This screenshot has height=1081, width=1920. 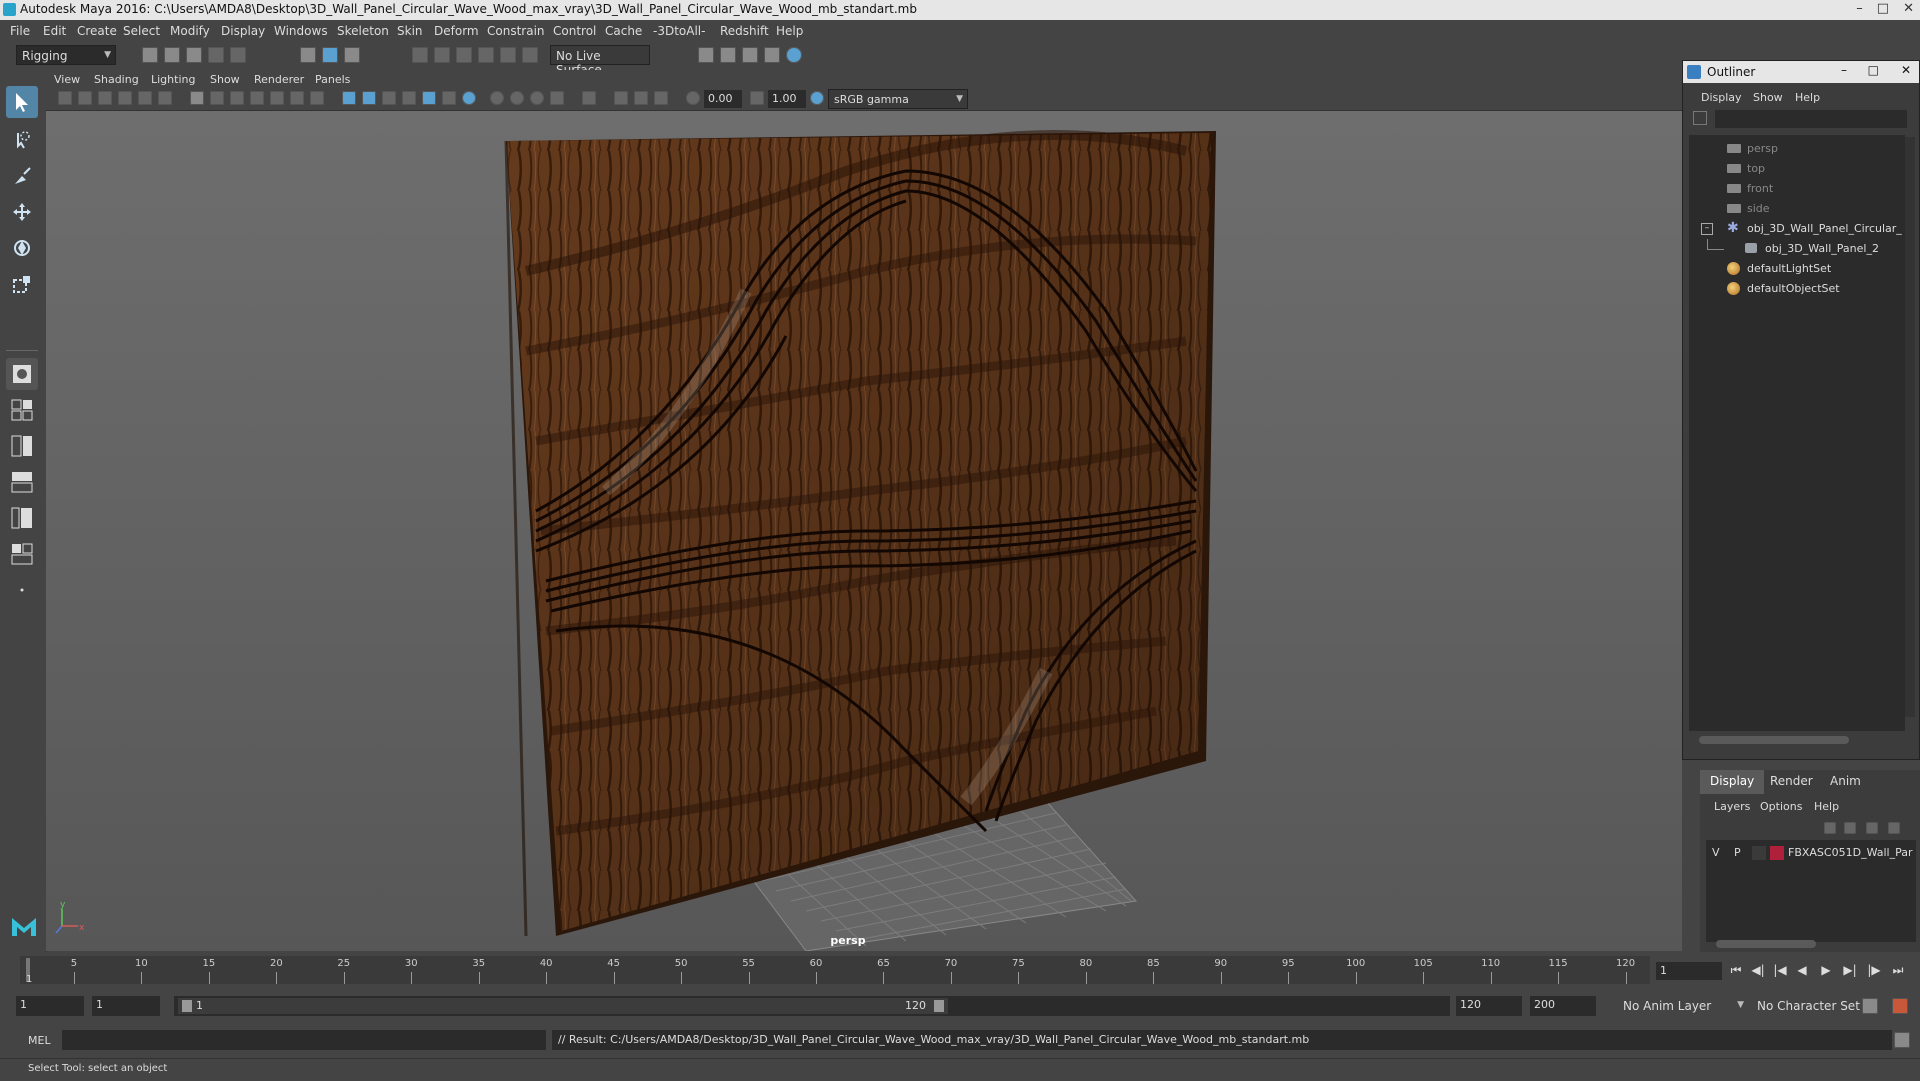 What do you see at coordinates (1797, 269) in the screenshot?
I see `outliner-item-default-light-set: defaultLightSet` at bounding box center [1797, 269].